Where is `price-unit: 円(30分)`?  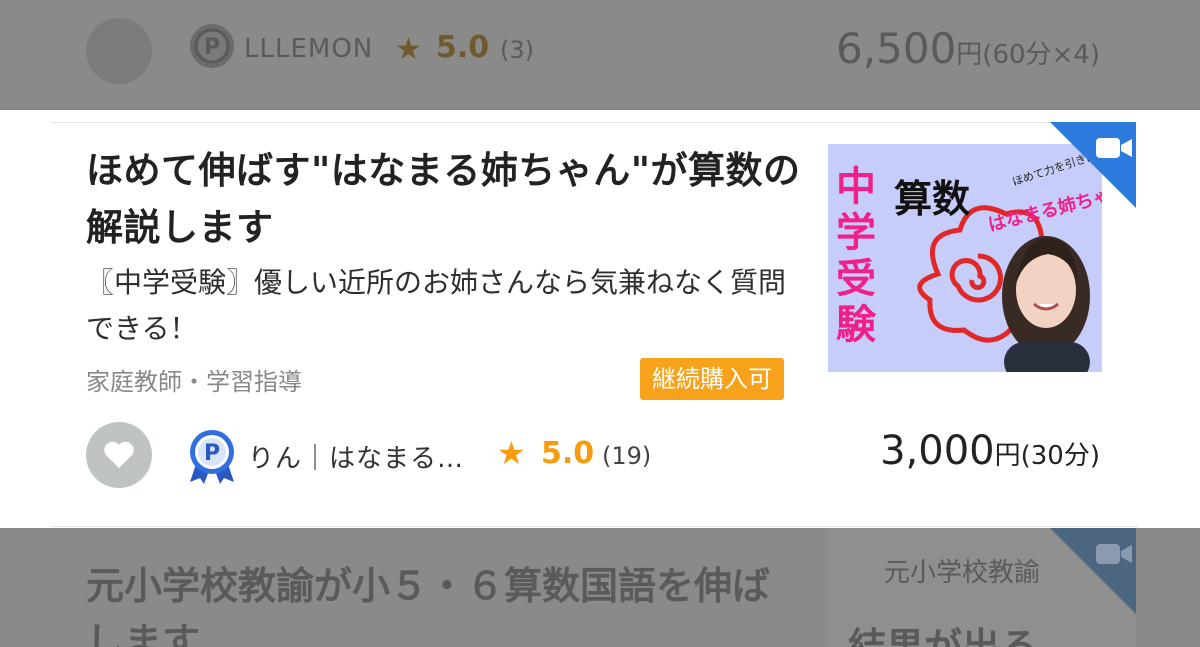 price-unit: 円(30分) is located at coordinates (1047, 456).